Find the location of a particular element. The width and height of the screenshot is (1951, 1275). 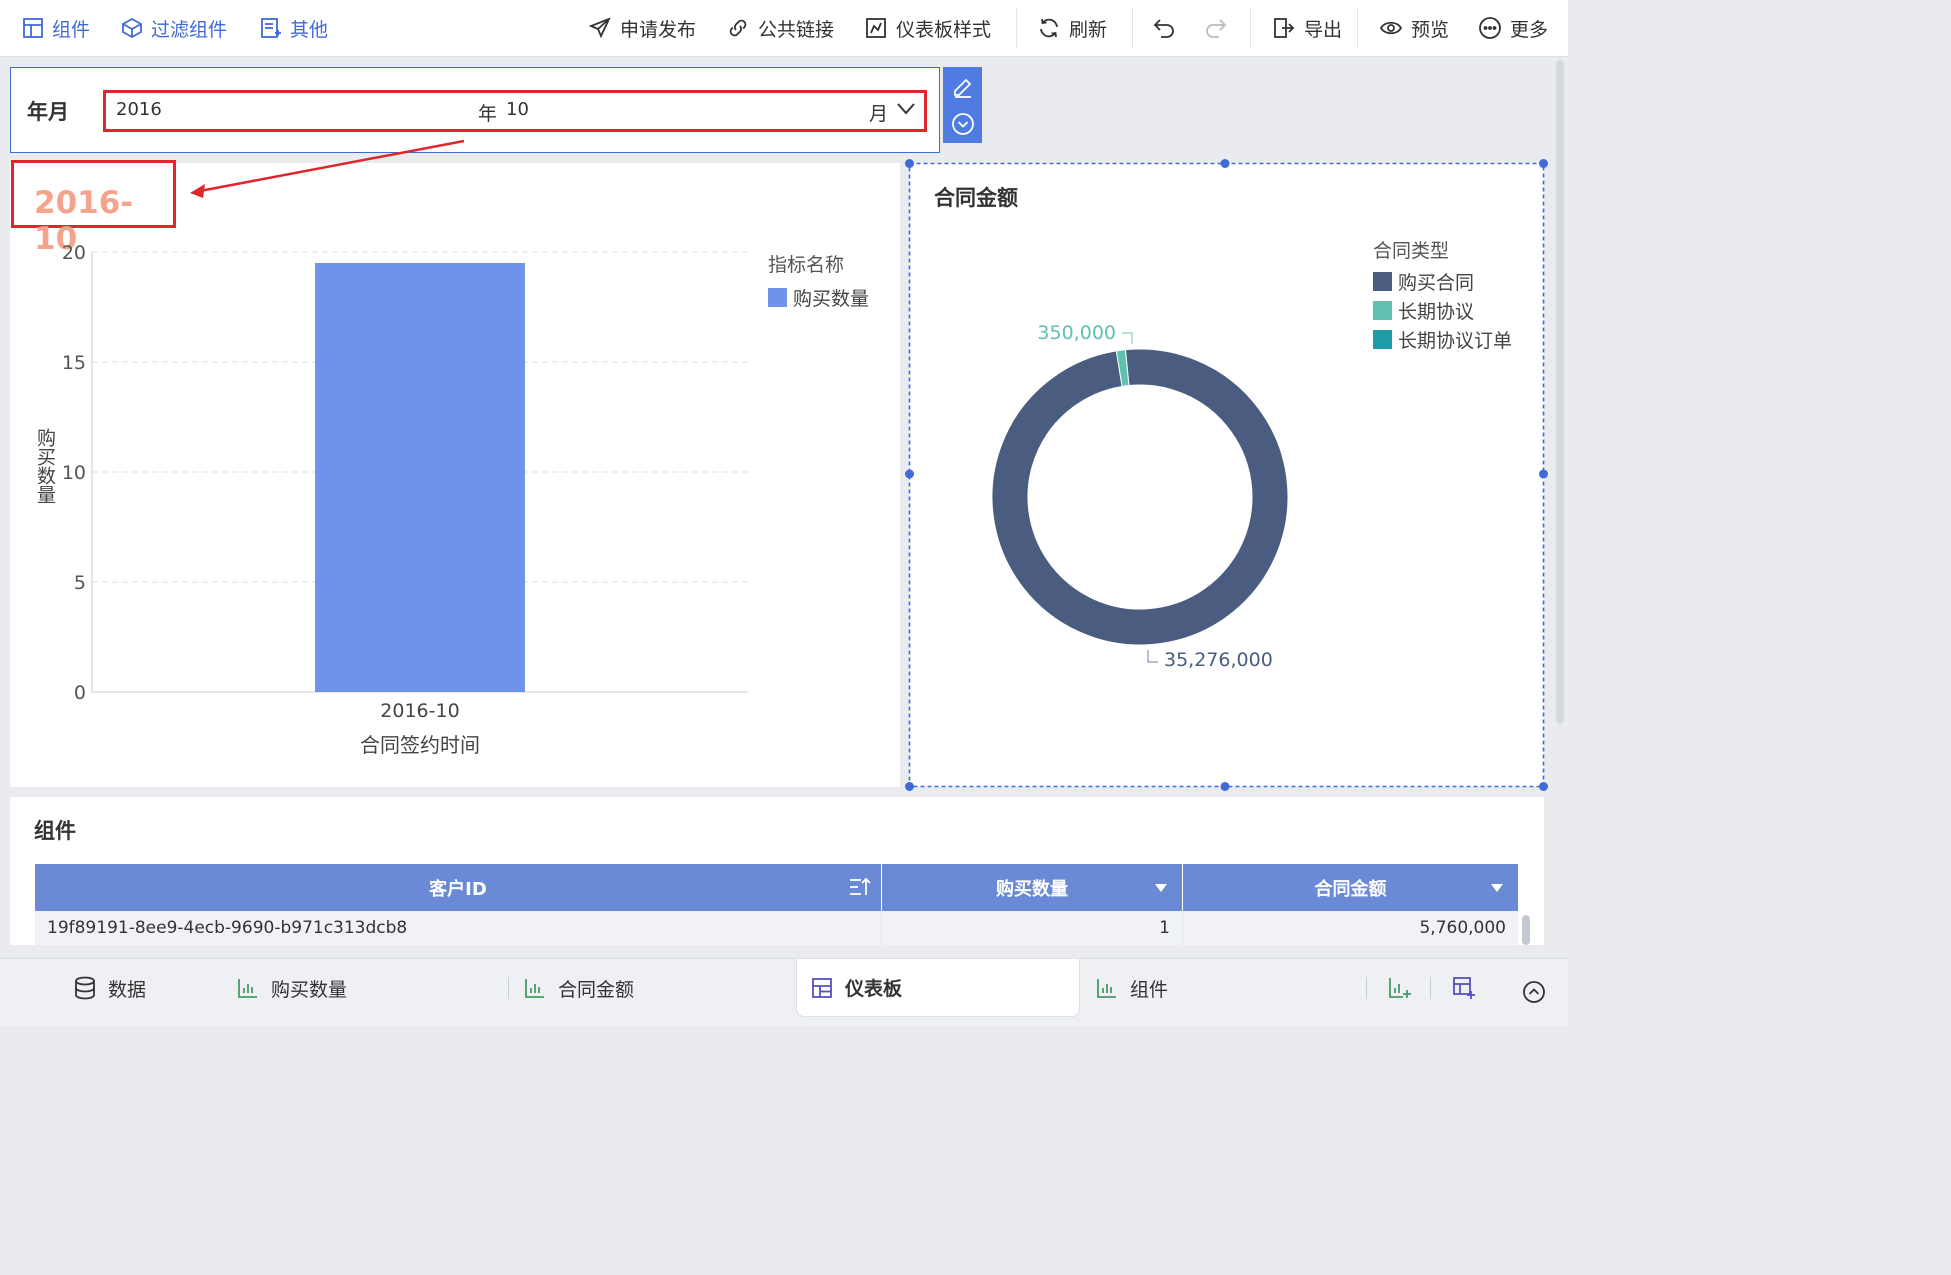

tab-label: 购买数量 is located at coordinates (309, 989).